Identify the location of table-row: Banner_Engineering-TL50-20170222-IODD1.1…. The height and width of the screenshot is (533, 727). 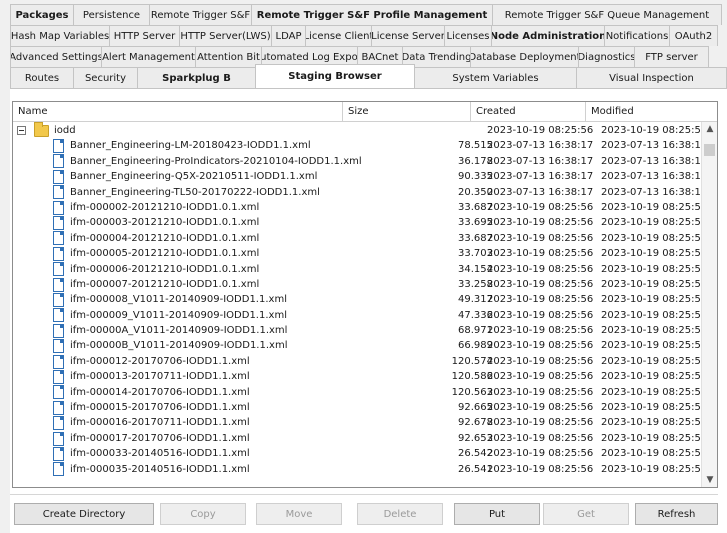
(360, 192).